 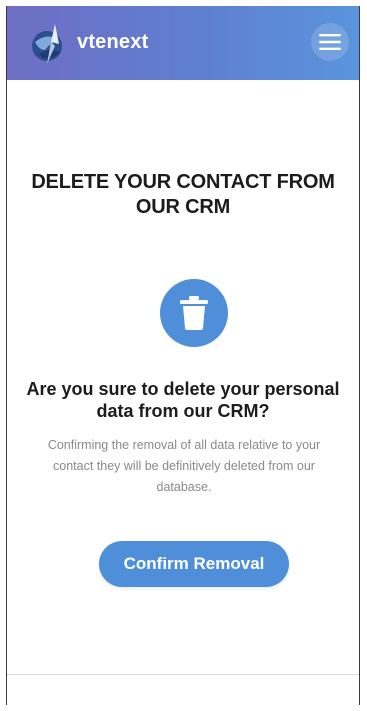 What do you see at coordinates (183, 194) in the screenshot?
I see `page-title: DELETE YOUR CONTACT FROM OUR CRM` at bounding box center [183, 194].